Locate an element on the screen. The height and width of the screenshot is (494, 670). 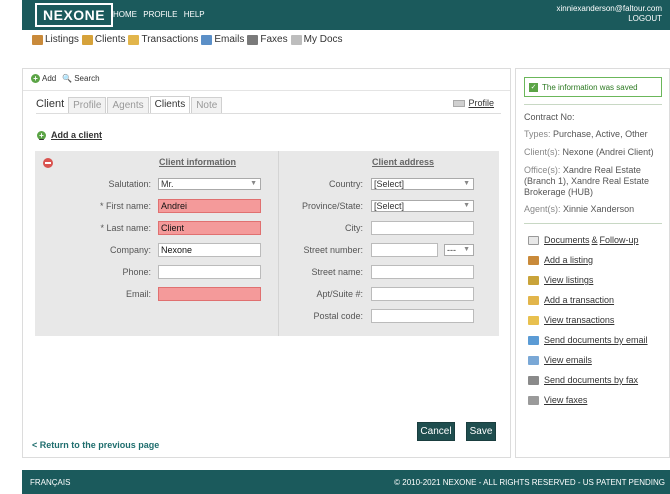
nav-profile: PROFILE is located at coordinates (160, 14).